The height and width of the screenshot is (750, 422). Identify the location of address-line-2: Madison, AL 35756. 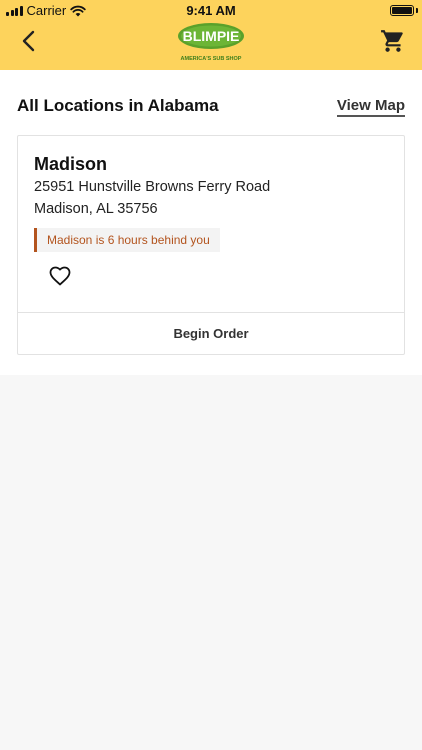
(96, 209).